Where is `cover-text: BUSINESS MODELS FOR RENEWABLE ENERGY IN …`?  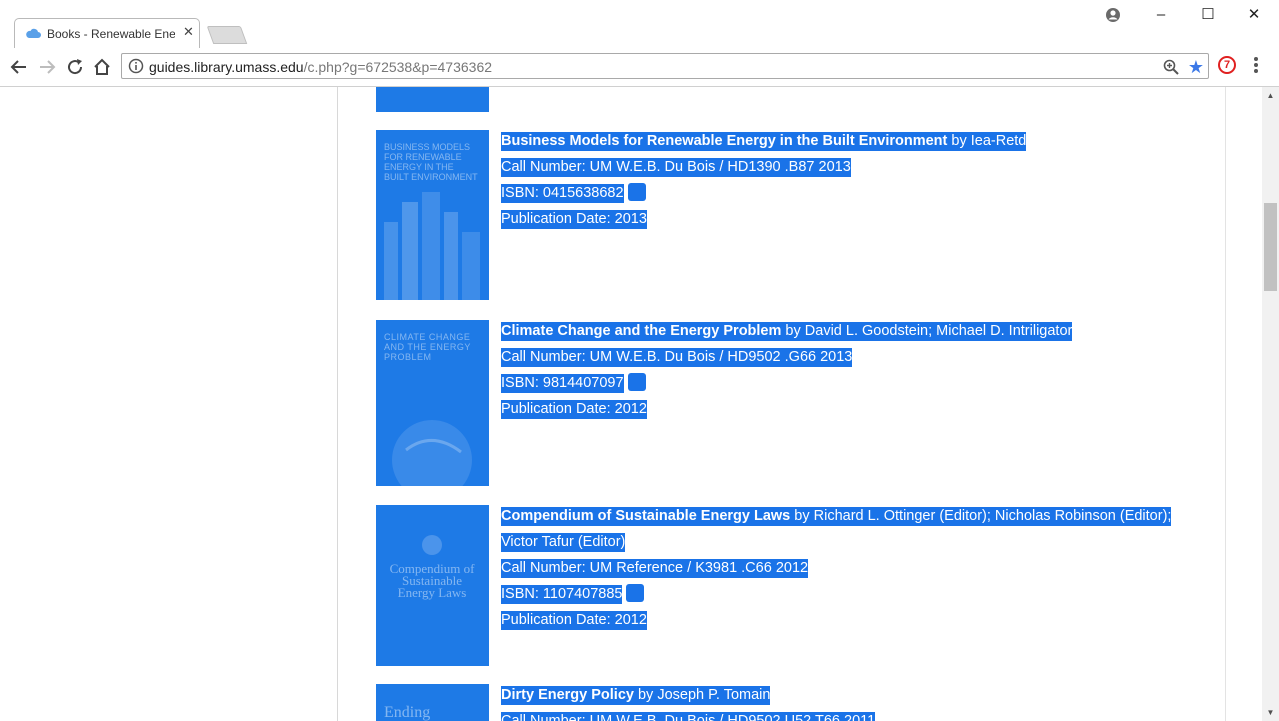
cover-text: BUSINESS MODELS FOR RENEWABLE ENERGY IN … is located at coordinates (431, 162).